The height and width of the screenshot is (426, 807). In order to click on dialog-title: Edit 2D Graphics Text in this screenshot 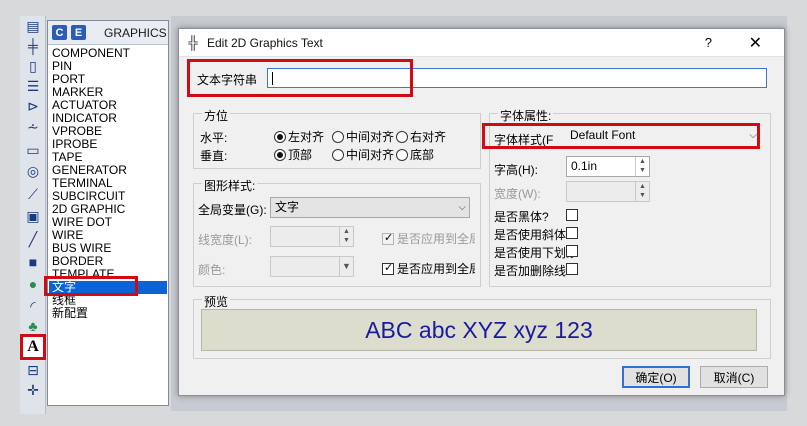, I will do `click(265, 42)`.